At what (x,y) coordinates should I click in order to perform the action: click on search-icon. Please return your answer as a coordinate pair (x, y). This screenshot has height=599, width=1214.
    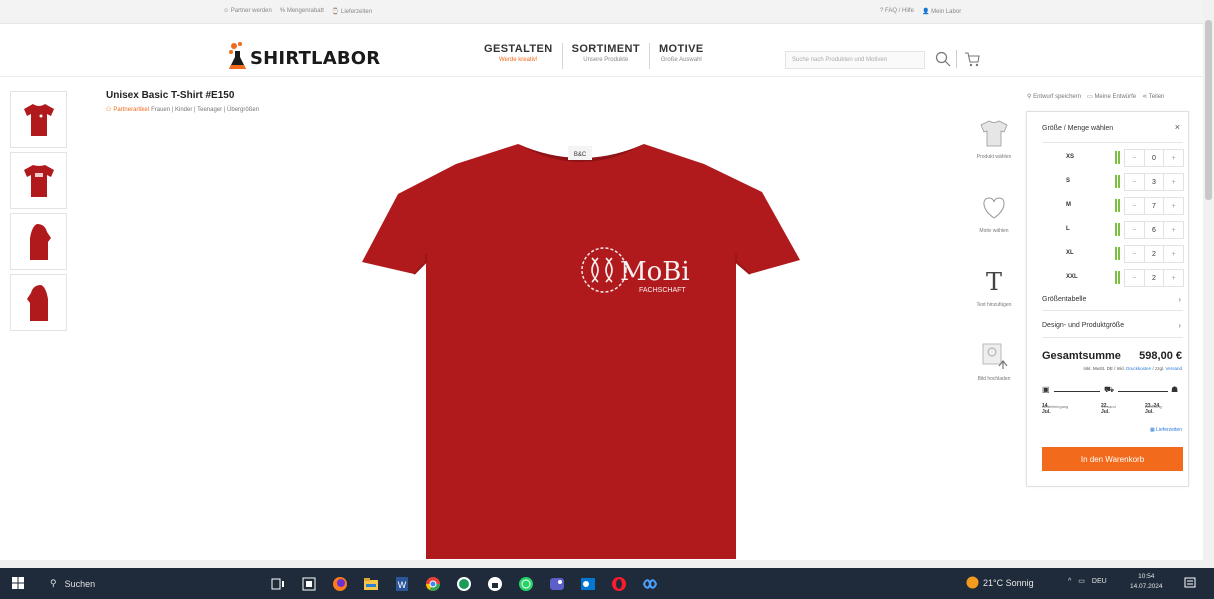
    Looking at the image, I should click on (943, 59).